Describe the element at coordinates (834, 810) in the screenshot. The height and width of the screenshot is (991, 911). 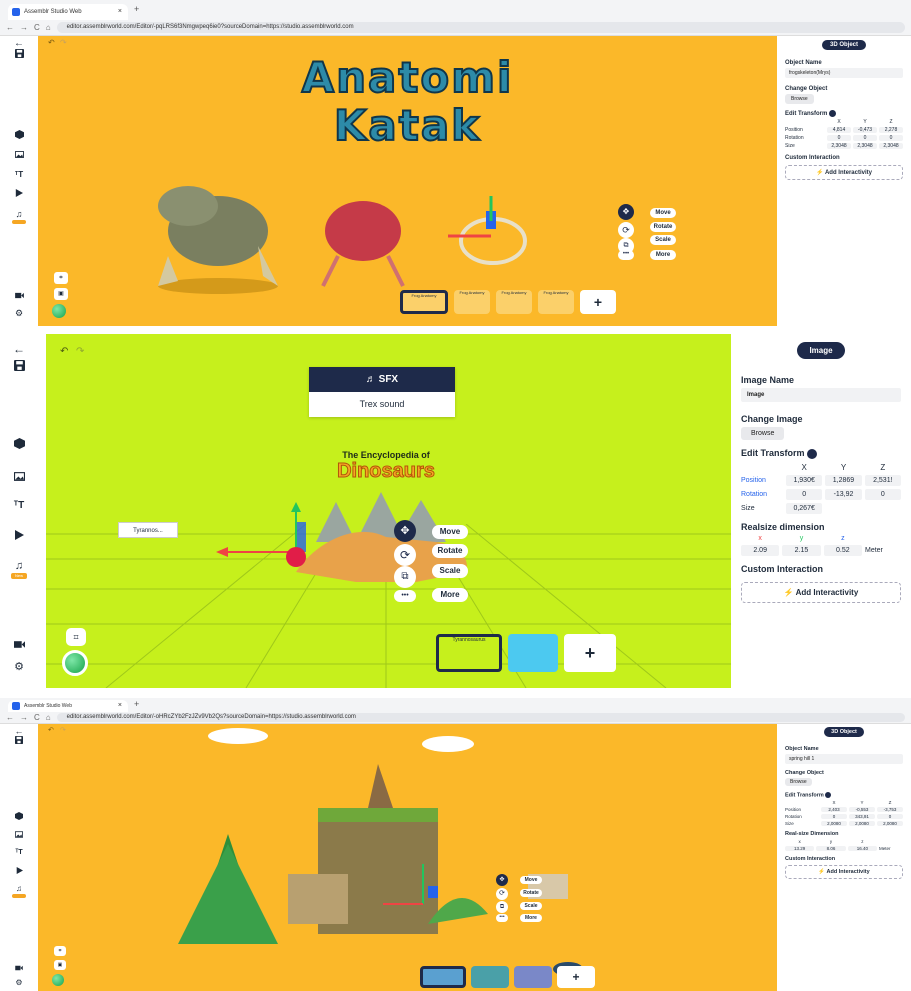
I see `position-x-input: 2,403` at that location.